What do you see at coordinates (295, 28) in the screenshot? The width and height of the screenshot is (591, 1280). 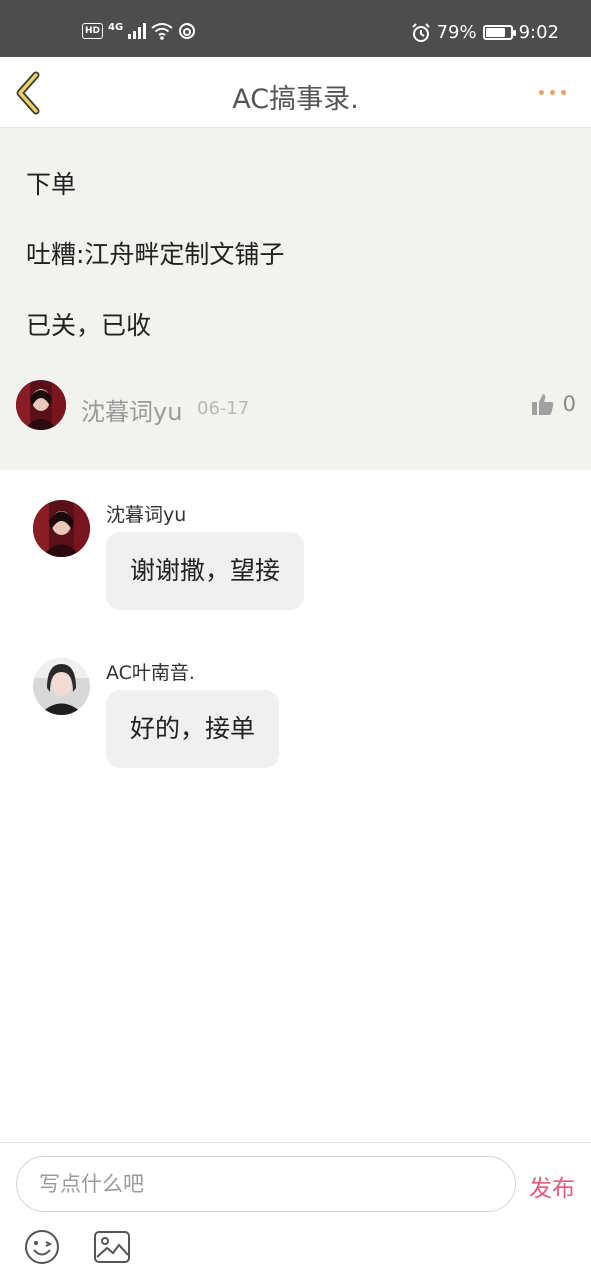 I see `status-bar: HD 4G 79% 9:02` at bounding box center [295, 28].